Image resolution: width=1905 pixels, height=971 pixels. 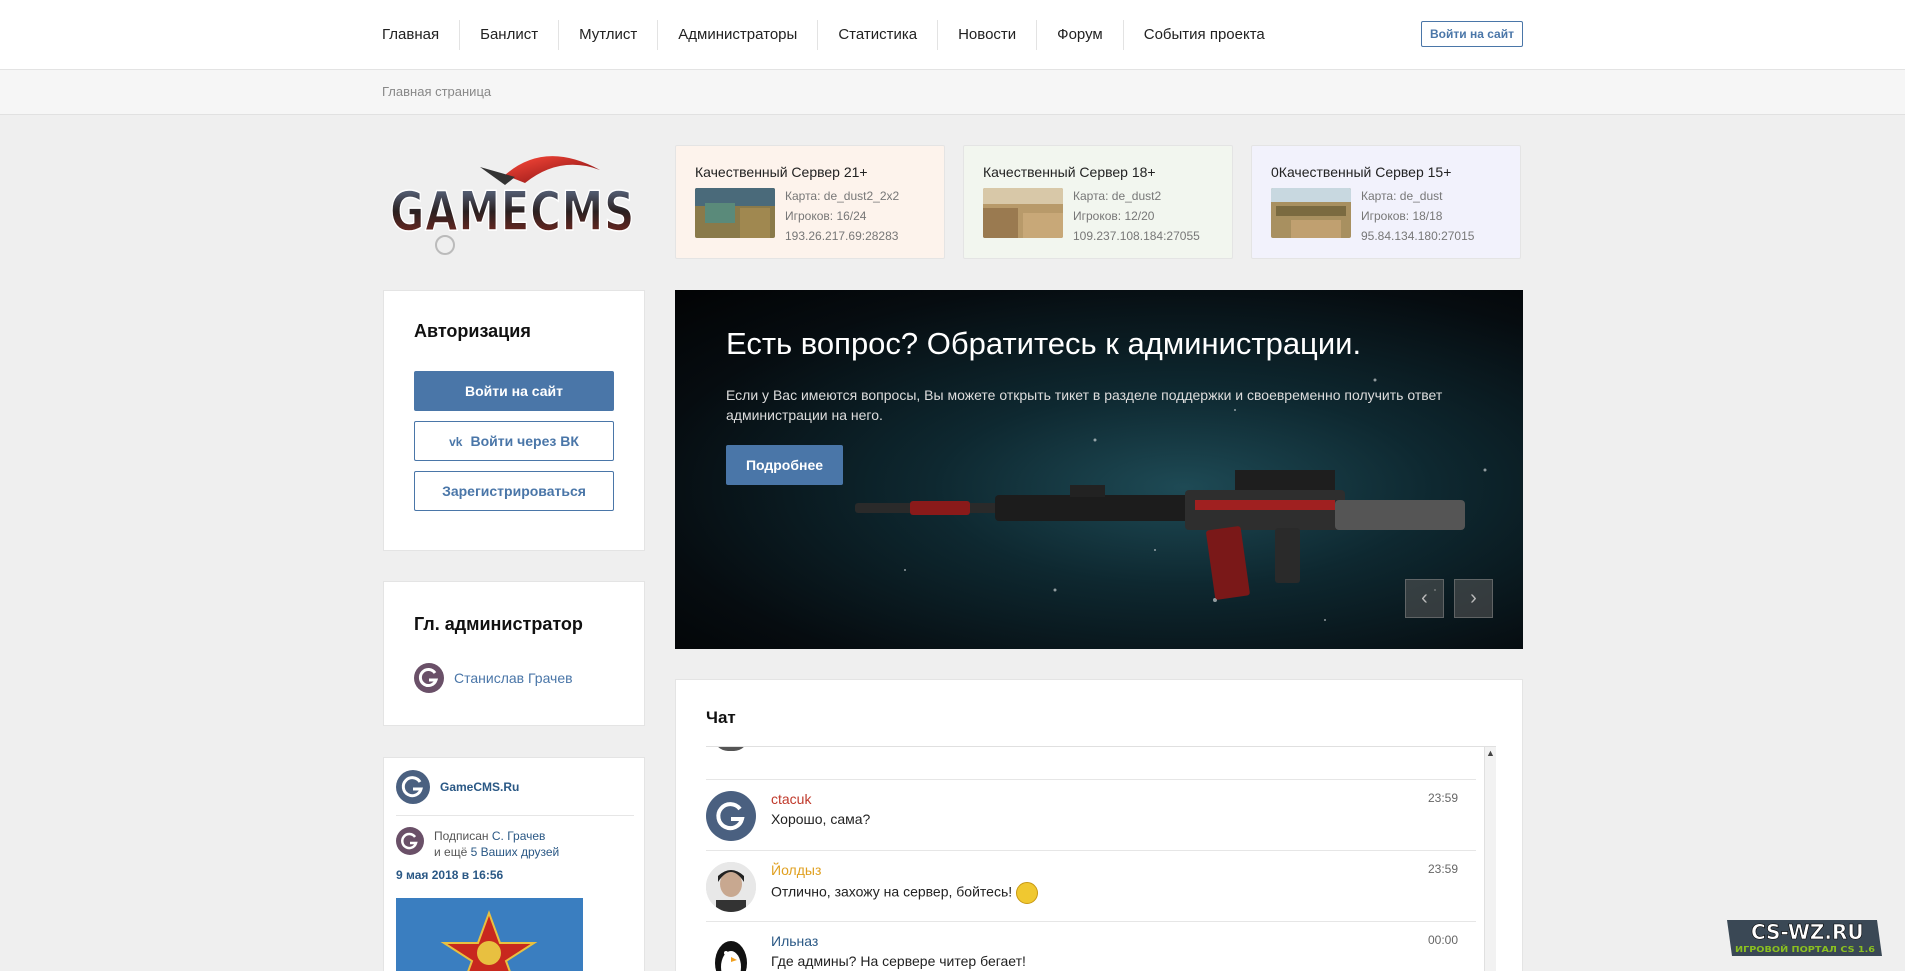 What do you see at coordinates (512, 211) in the screenshot?
I see `svg-text: GAMECMS` at bounding box center [512, 211].